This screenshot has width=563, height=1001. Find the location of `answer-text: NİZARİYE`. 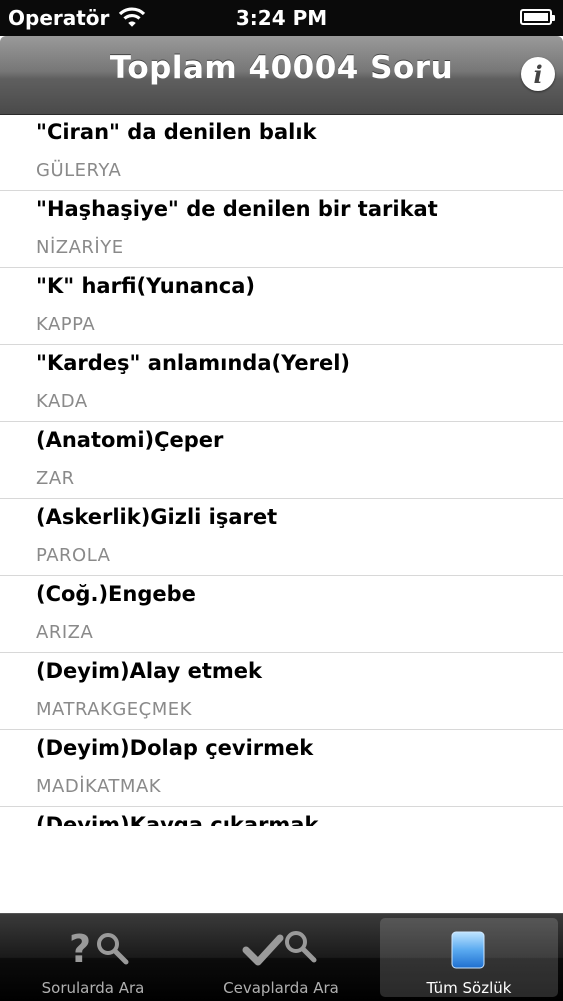

answer-text: NİZARİYE is located at coordinates (80, 247).